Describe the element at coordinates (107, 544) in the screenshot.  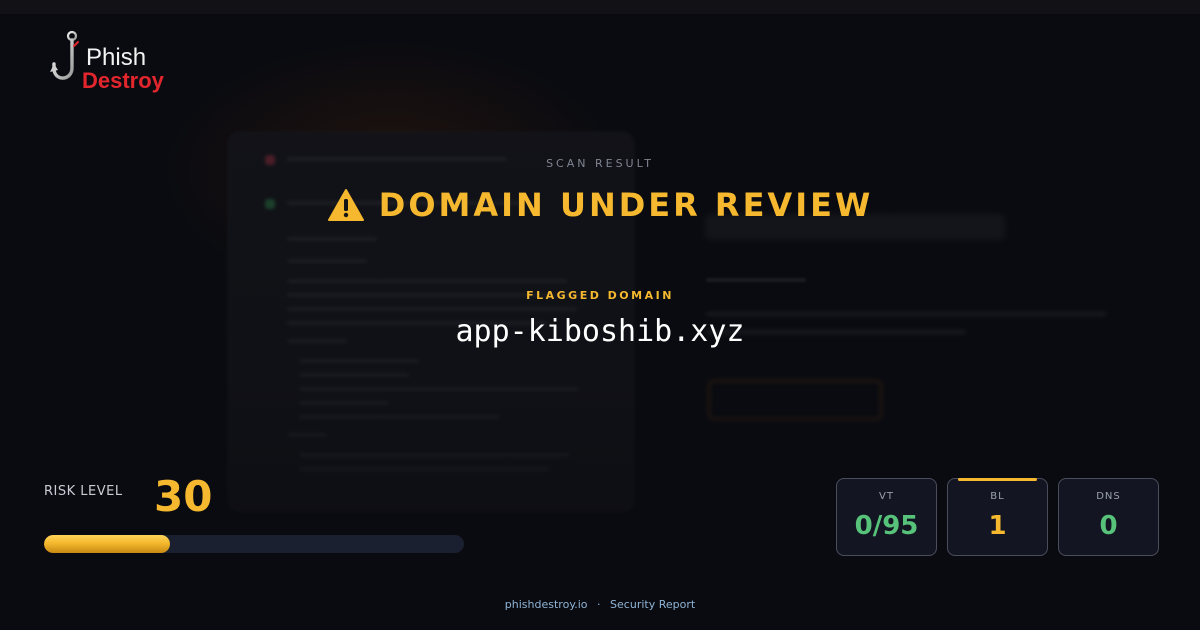
I see `risk-level-bar-fill` at that location.